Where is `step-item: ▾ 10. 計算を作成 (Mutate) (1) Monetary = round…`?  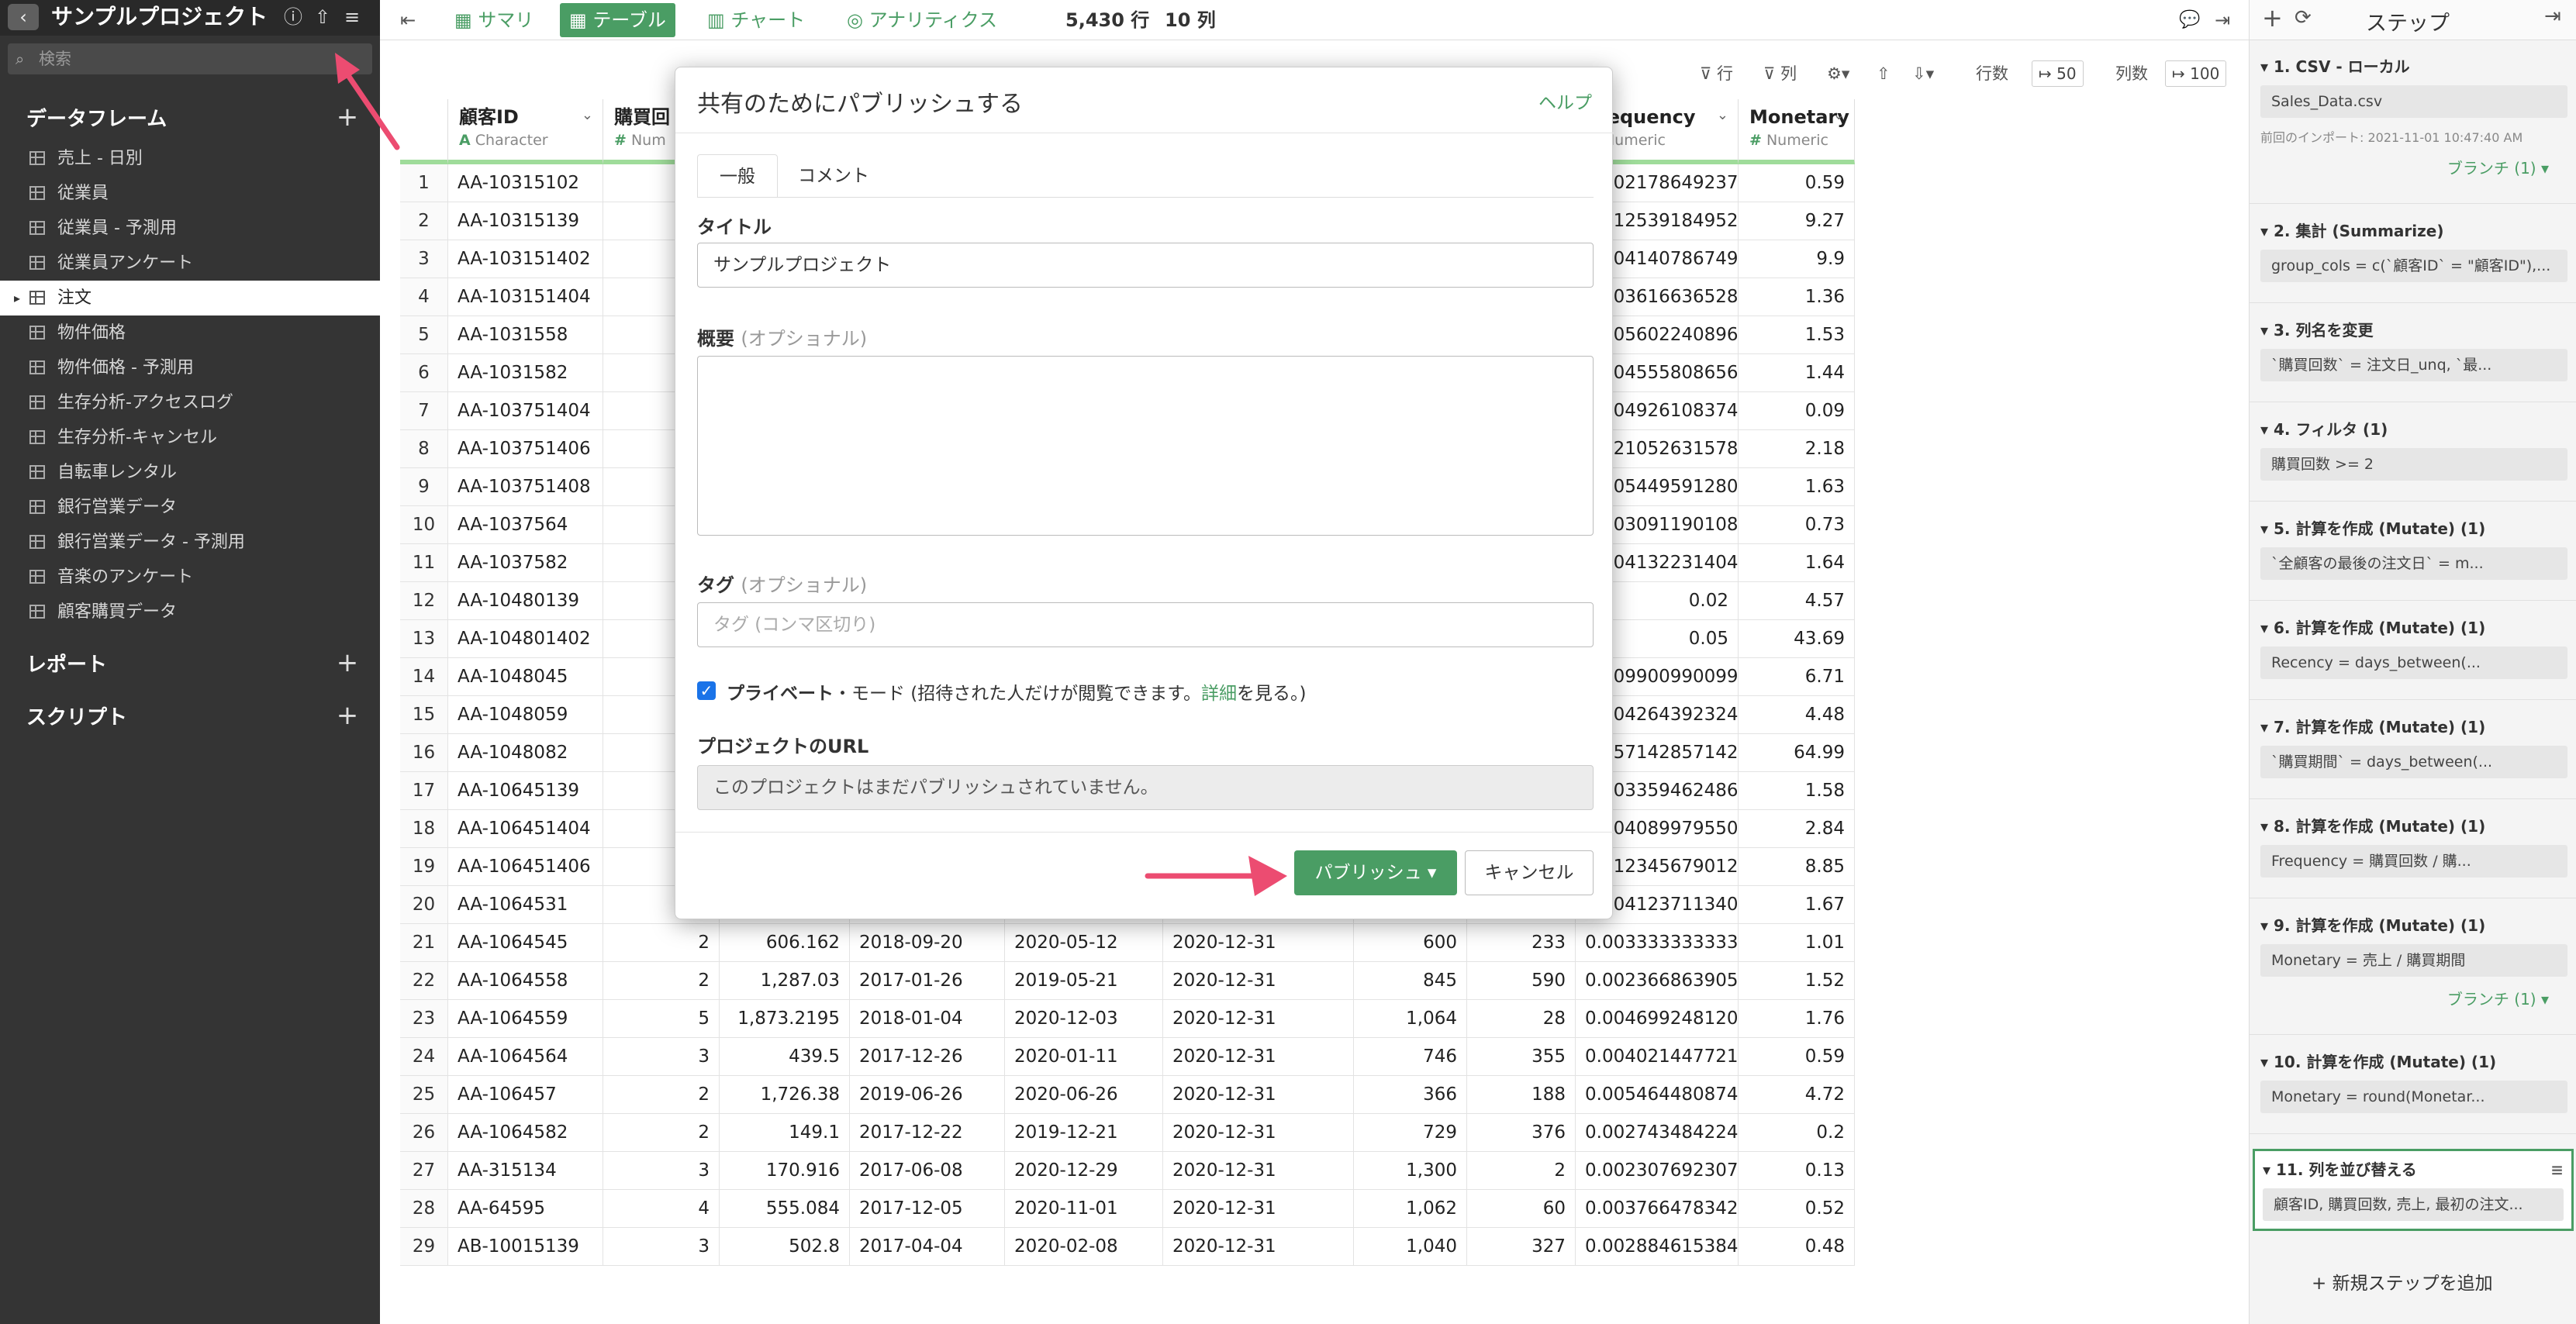
step-item: ▾ 10. 計算を作成 (Mutate) (1) Monetary = round… is located at coordinates (2413, 1081).